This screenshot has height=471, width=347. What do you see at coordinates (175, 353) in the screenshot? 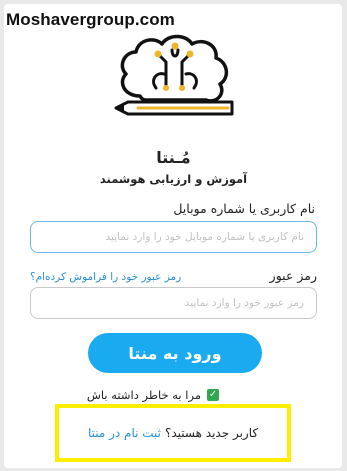
I see `login-button: ورود به منتا` at bounding box center [175, 353].